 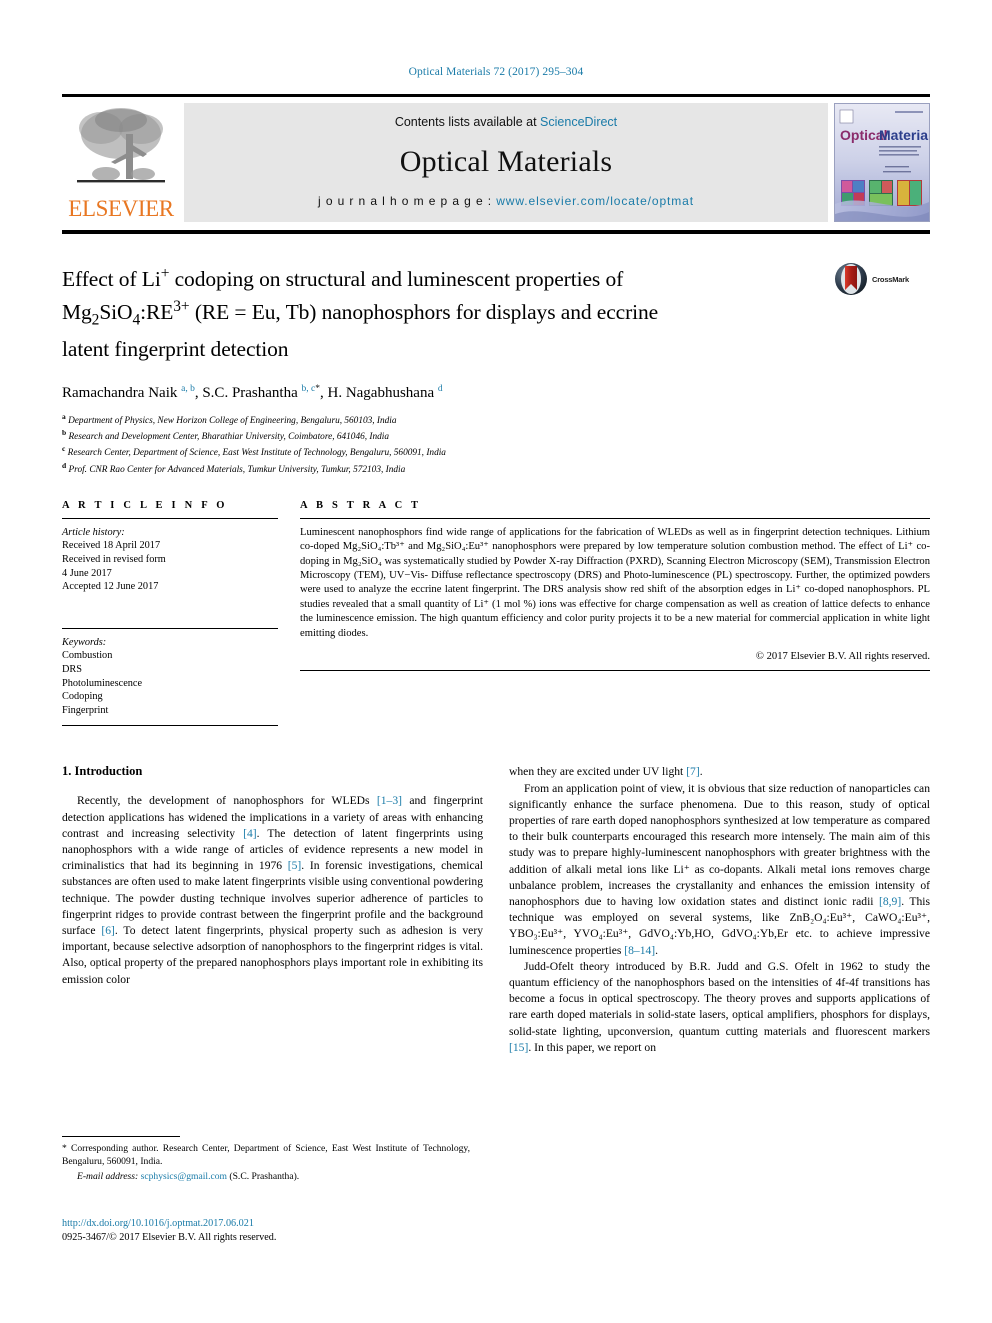 What do you see at coordinates (110, 587) in the screenshot?
I see `article-history-line: Accepted 12 June 2017` at bounding box center [110, 587].